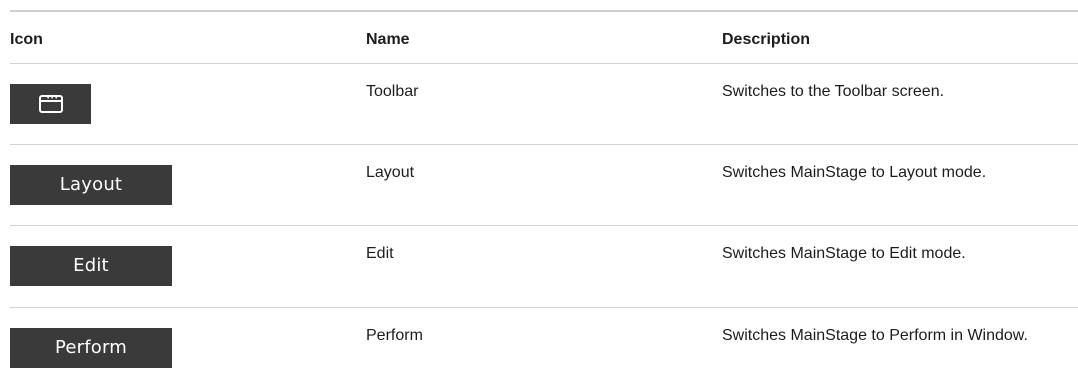  I want to click on perform-button-image: Perform, so click(91, 348).